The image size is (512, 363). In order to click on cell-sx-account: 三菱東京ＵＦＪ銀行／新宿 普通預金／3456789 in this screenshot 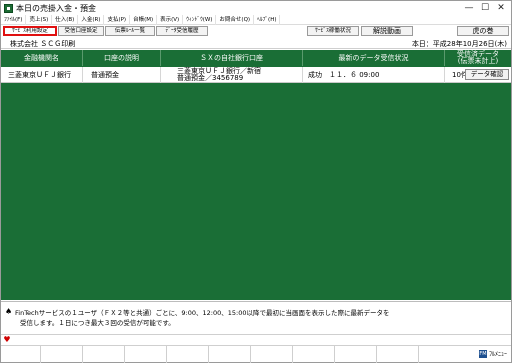, I will do `click(232, 75)`.